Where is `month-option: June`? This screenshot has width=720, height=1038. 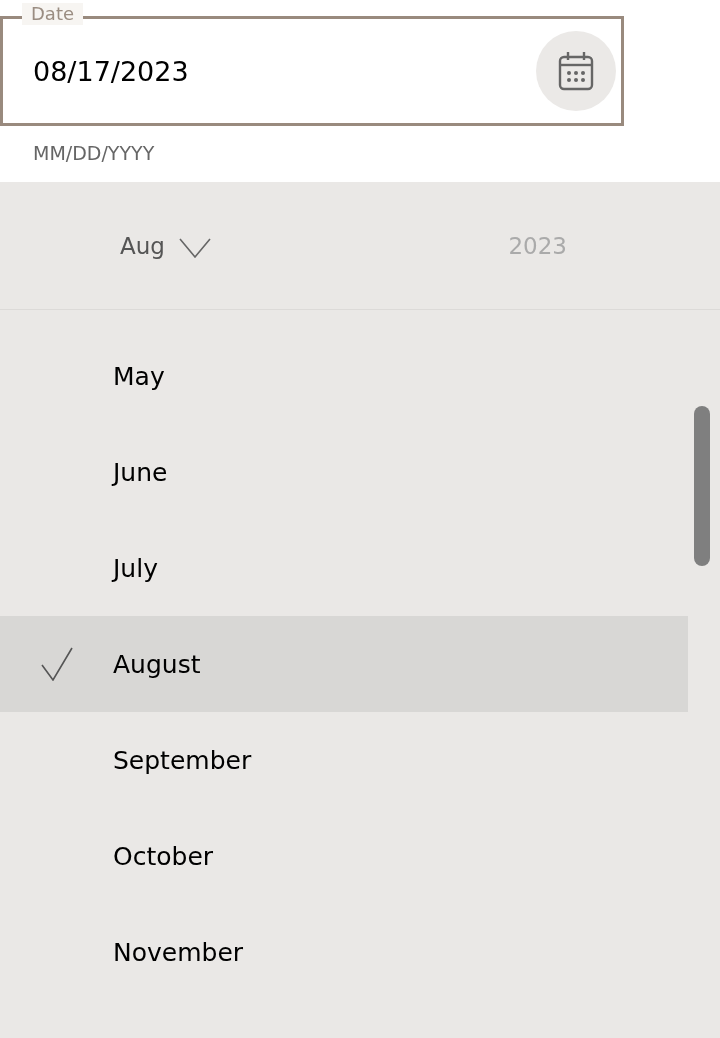 month-option: June is located at coordinates (344, 472).